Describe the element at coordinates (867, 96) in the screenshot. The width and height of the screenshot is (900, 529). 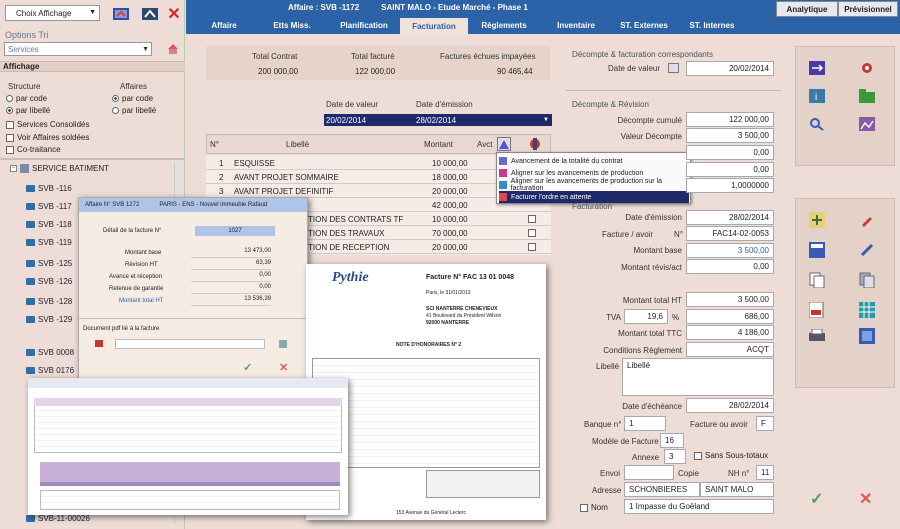
I see `folder-icon` at that location.